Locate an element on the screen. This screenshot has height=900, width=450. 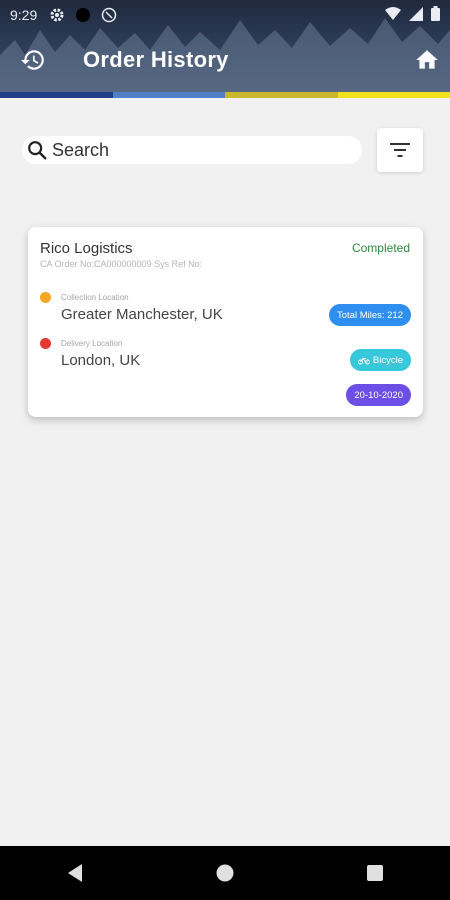
history-icon is located at coordinates (32, 60).